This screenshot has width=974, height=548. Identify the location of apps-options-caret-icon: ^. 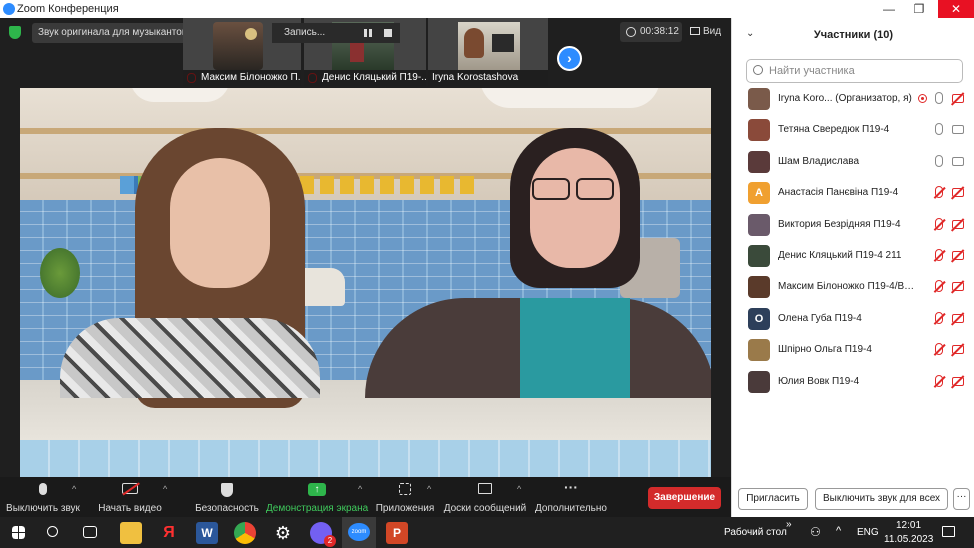
(429, 489).